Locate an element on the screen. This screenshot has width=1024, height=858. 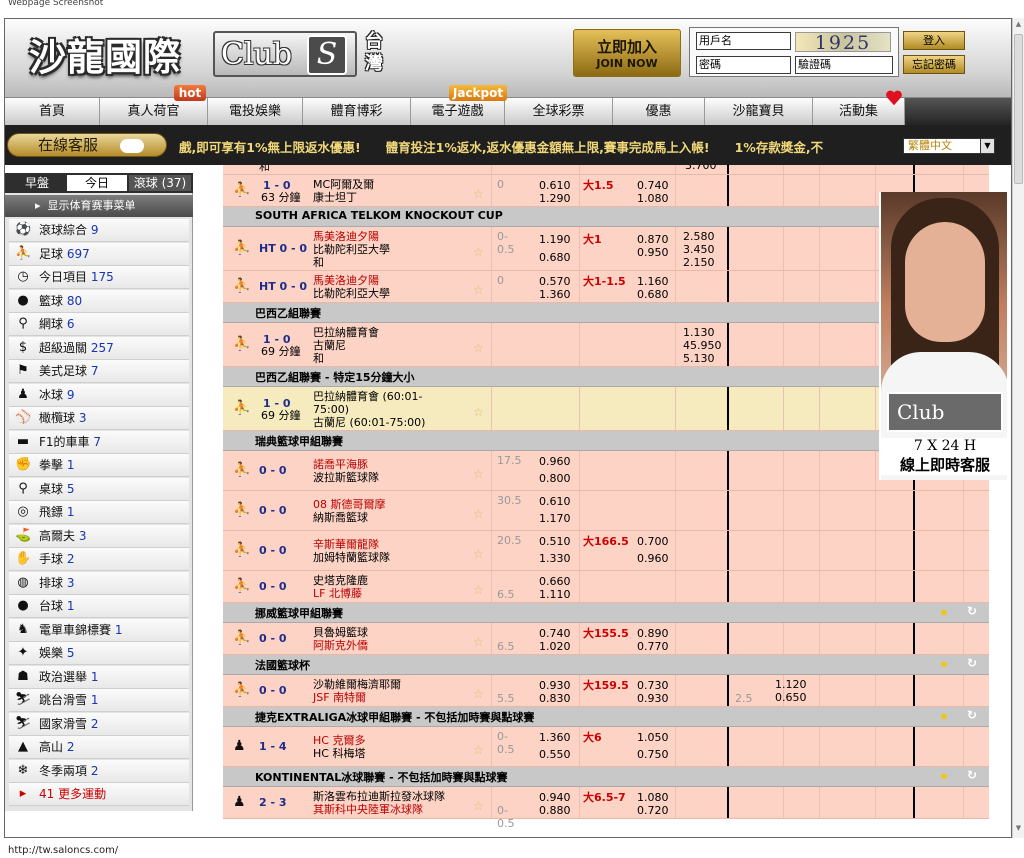
handicap-odds: 0.800 is located at coordinates (555, 478).